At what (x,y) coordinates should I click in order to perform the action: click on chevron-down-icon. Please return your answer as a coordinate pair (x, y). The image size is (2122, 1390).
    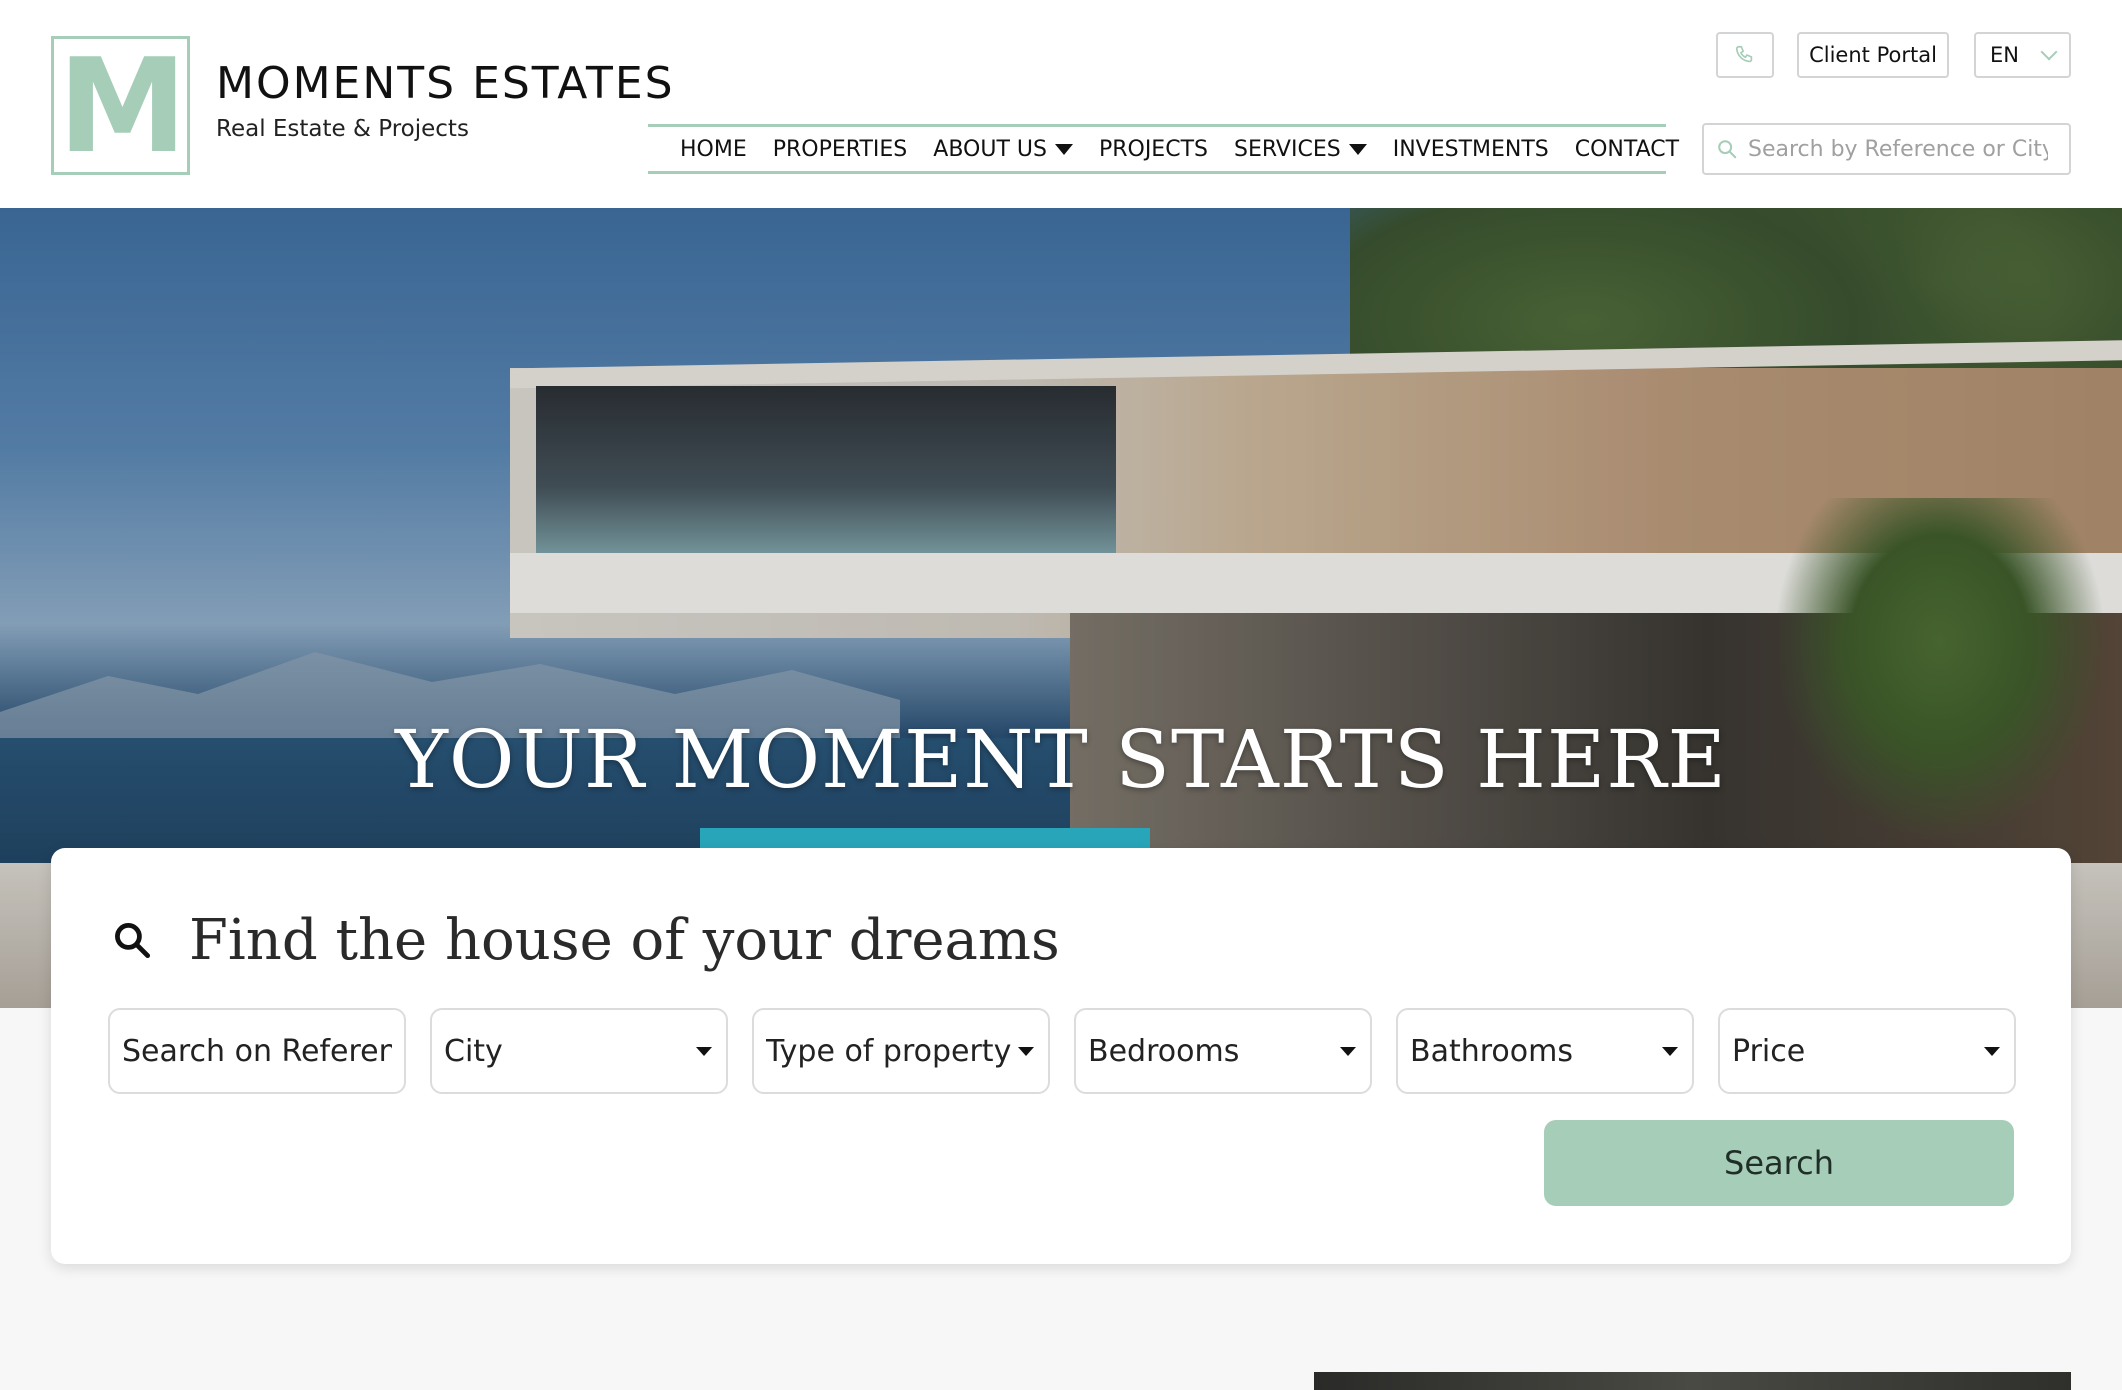
    Looking at the image, I should click on (2049, 52).